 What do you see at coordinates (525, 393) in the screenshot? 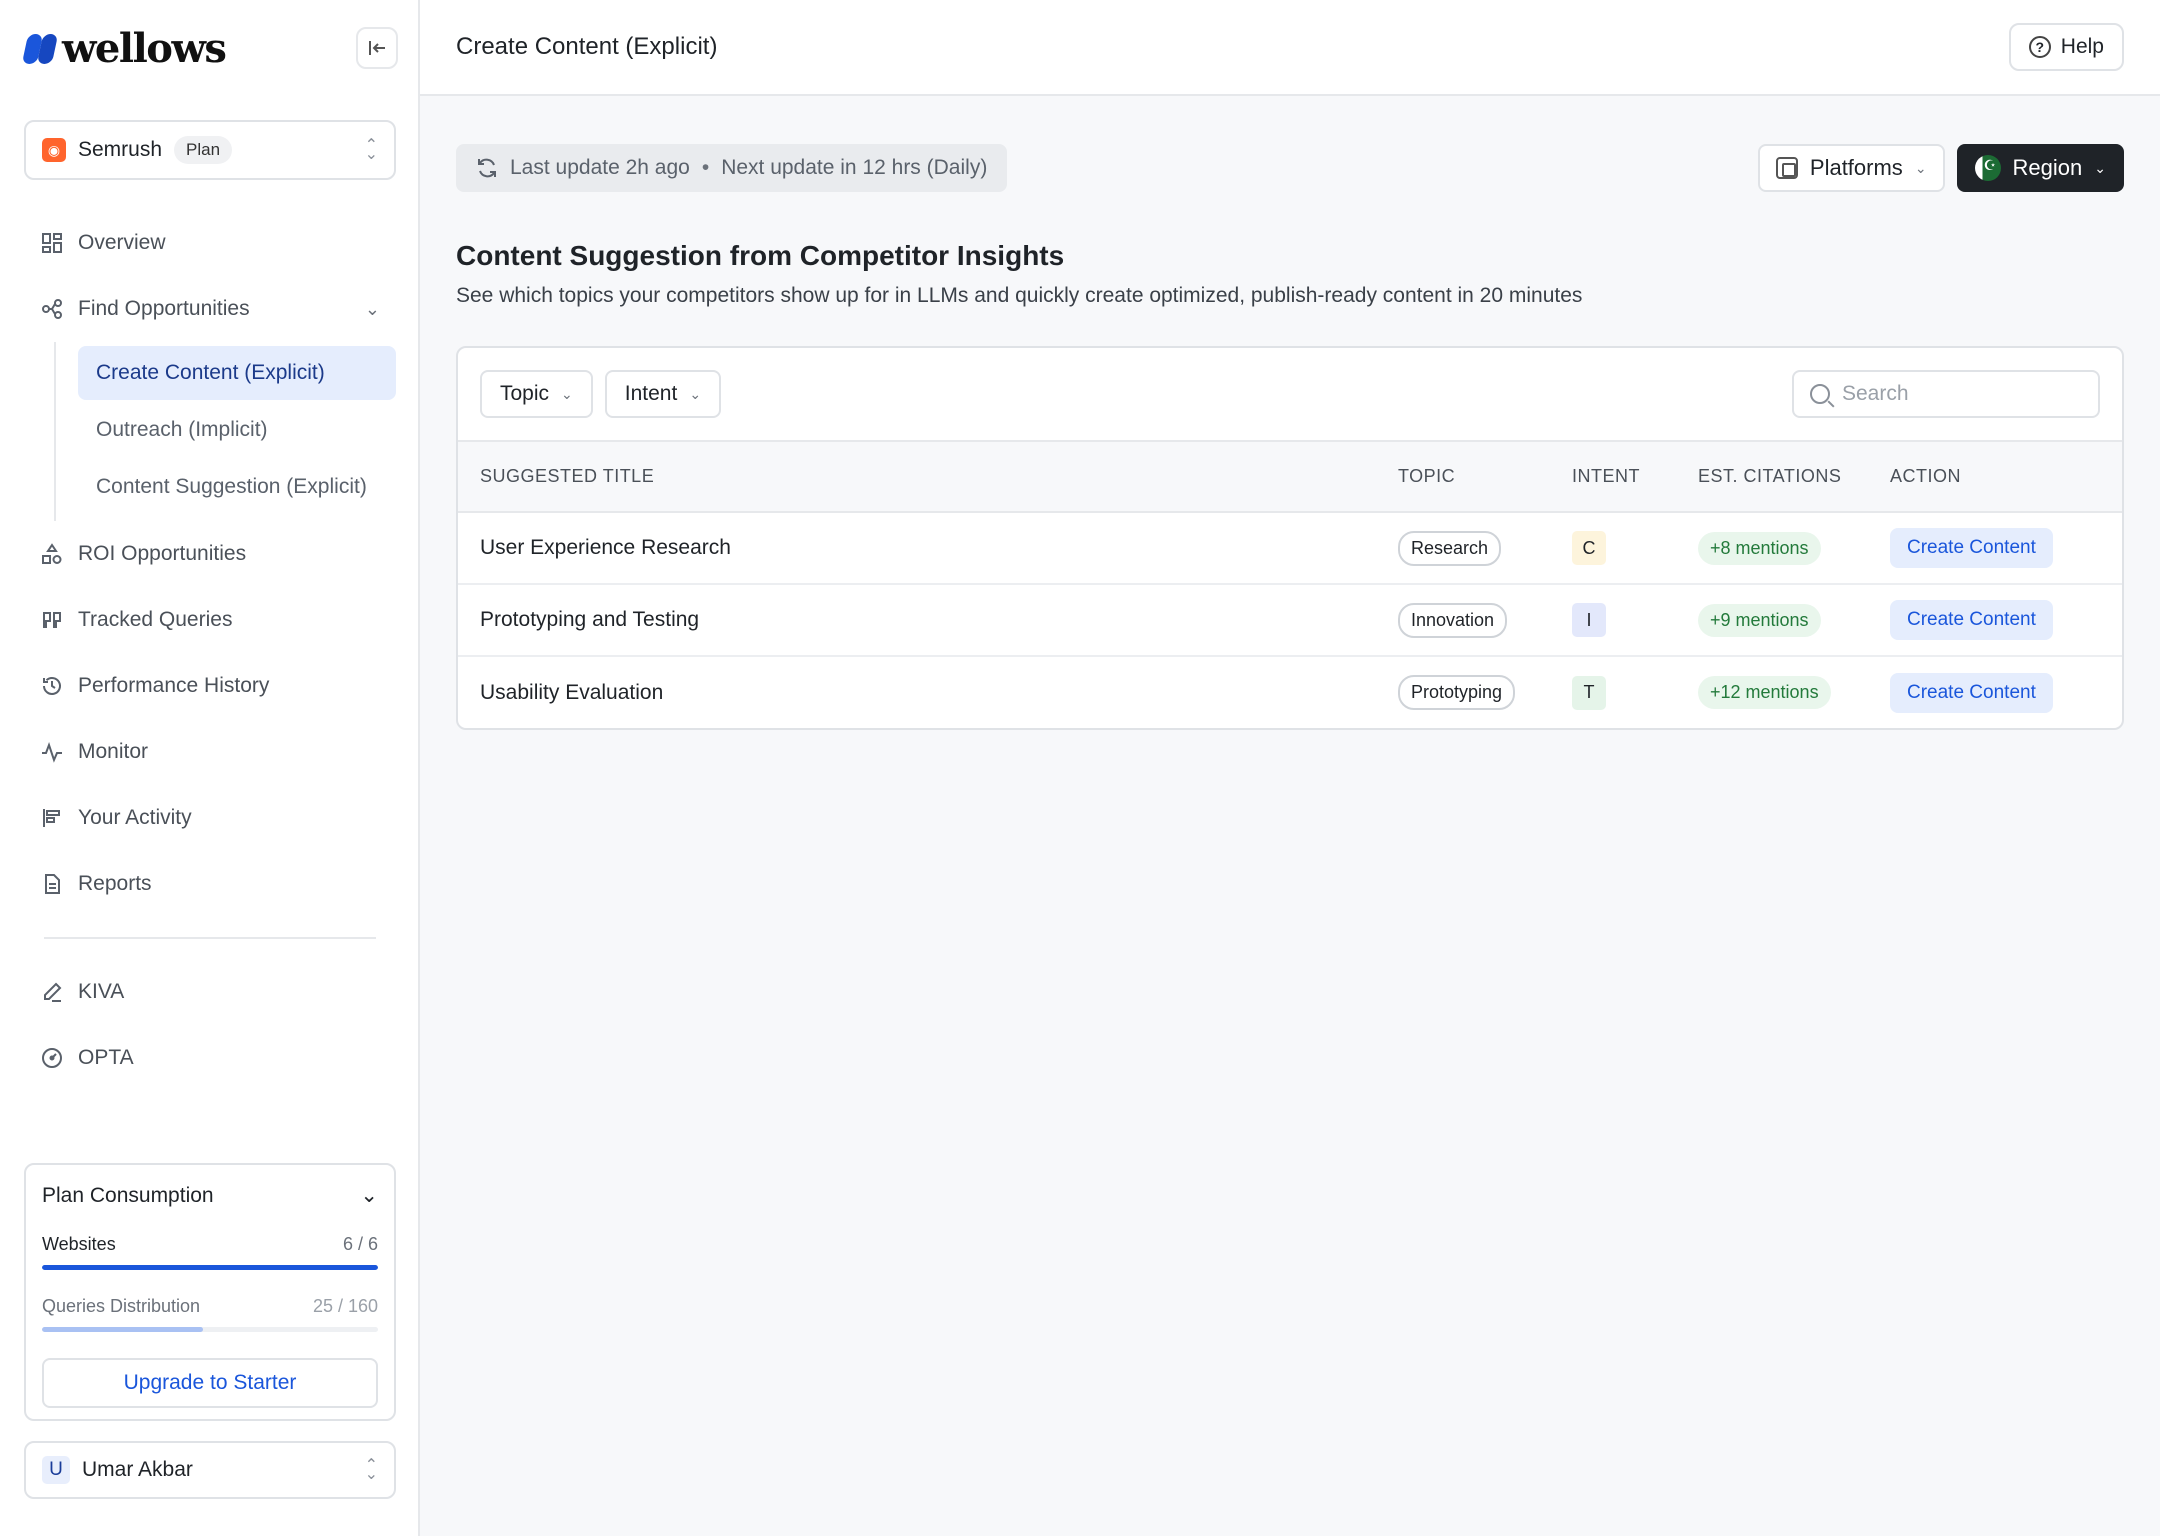
I see `topic-filter-label: Topic` at bounding box center [525, 393].